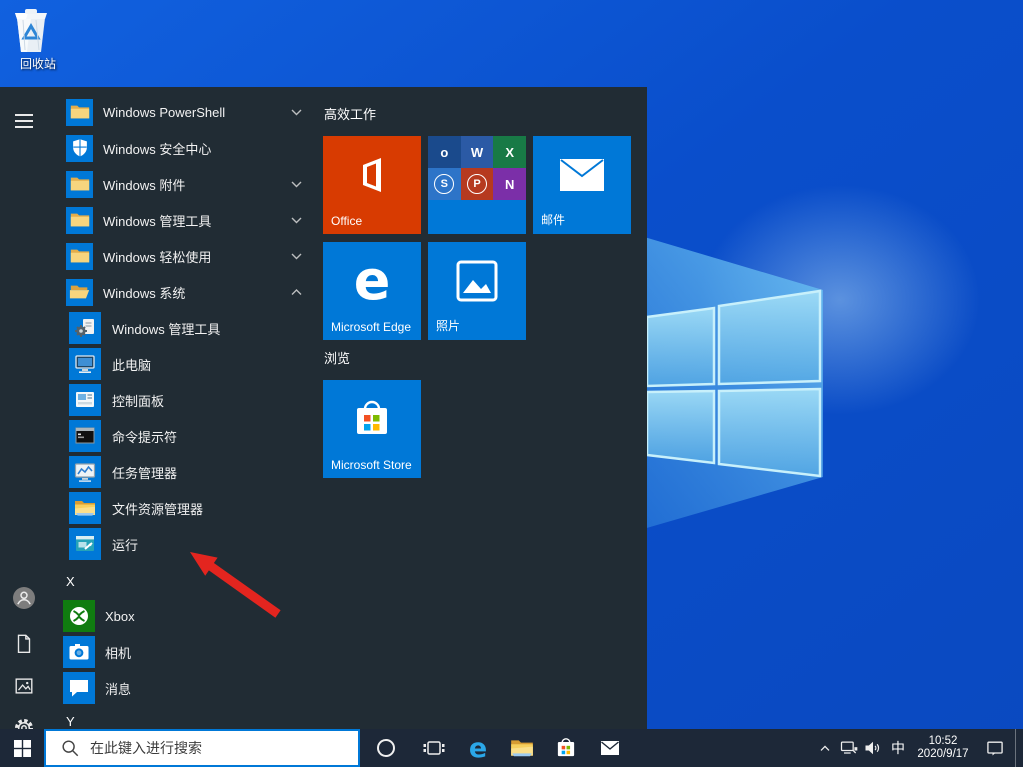 This screenshot has width=1023, height=767. Describe the element at coordinates (187, 184) in the screenshot. I see `app-list-item-windows-accessories: Windows 附件` at that location.